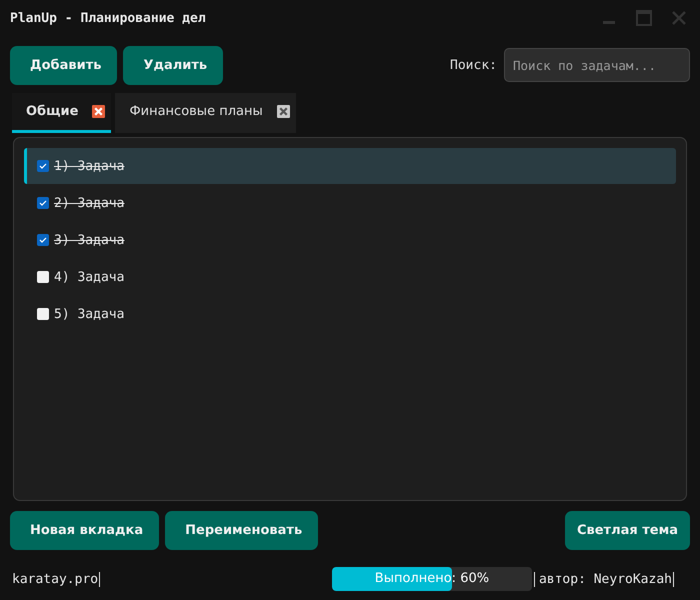 The image size is (700, 600). What do you see at coordinates (604, 579) in the screenshot?
I see `author-label: автор: NeyroKazah` at bounding box center [604, 579].